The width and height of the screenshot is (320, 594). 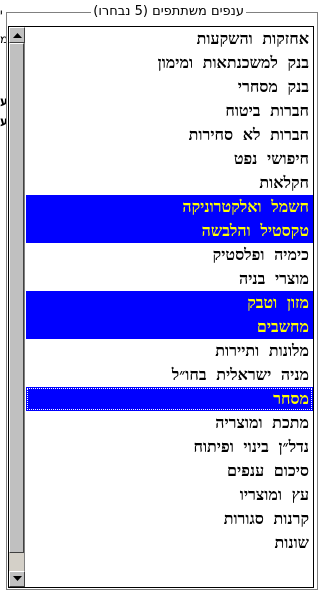 What do you see at coordinates (169, 447) in the screenshot?
I see `list-item: נדל״ן בינוי ופיתוח` at bounding box center [169, 447].